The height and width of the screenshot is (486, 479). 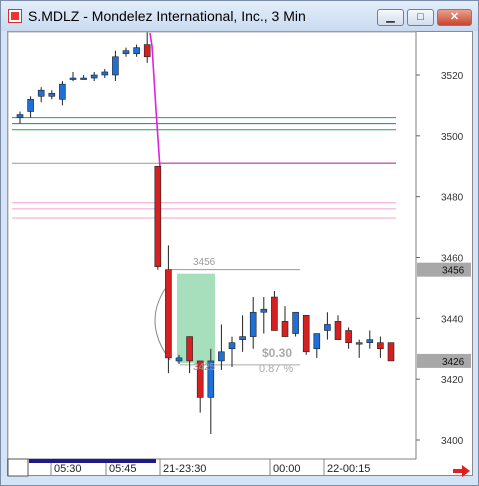 What do you see at coordinates (184, 469) in the screenshot?
I see `x-tick-label: 21-23:30` at bounding box center [184, 469].